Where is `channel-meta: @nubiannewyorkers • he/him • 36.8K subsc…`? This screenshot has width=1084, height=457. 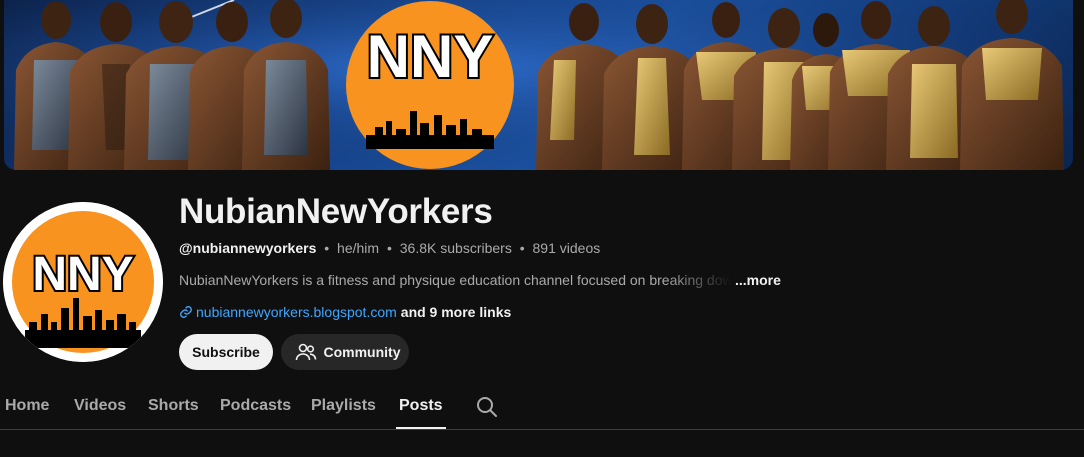 channel-meta: @nubiannewyorkers • he/him • 36.8K subsc… is located at coordinates (389, 248).